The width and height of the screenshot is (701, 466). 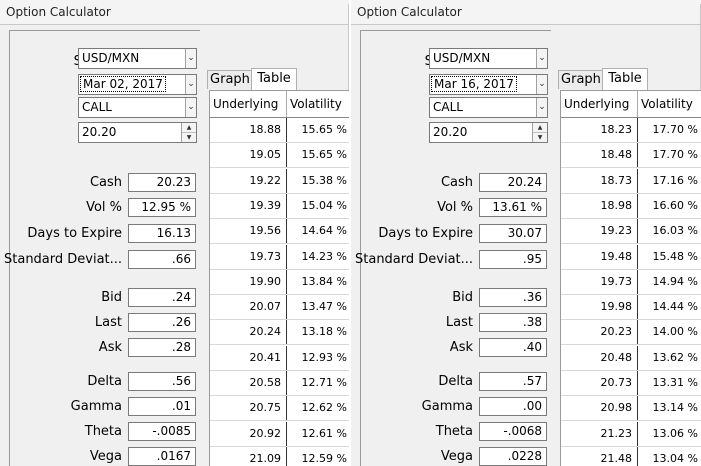 I want to click on days-field: 16.13, so click(x=162, y=233).